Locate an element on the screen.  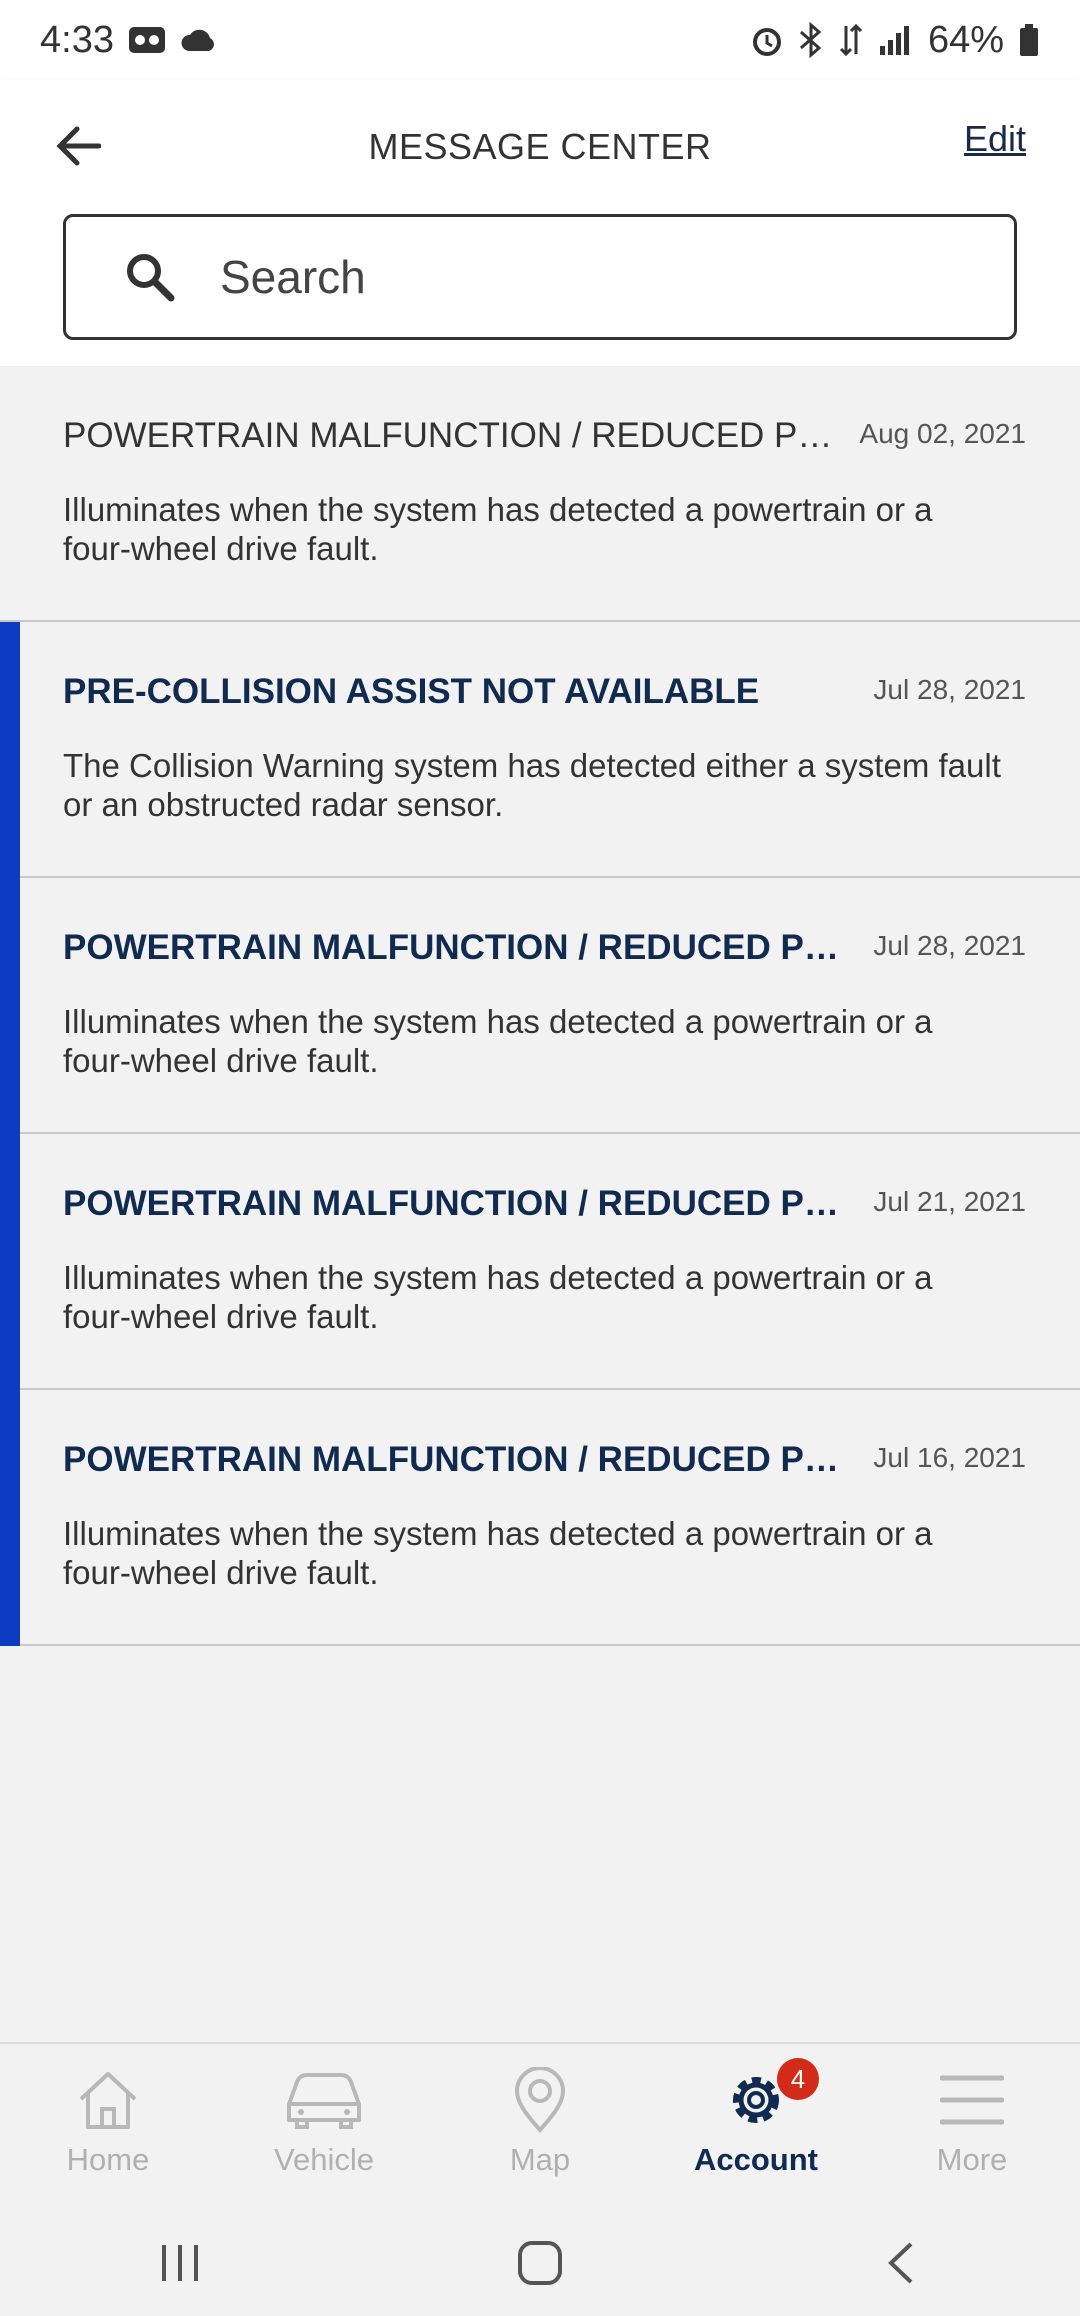
search-input is located at coordinates (570, 277).